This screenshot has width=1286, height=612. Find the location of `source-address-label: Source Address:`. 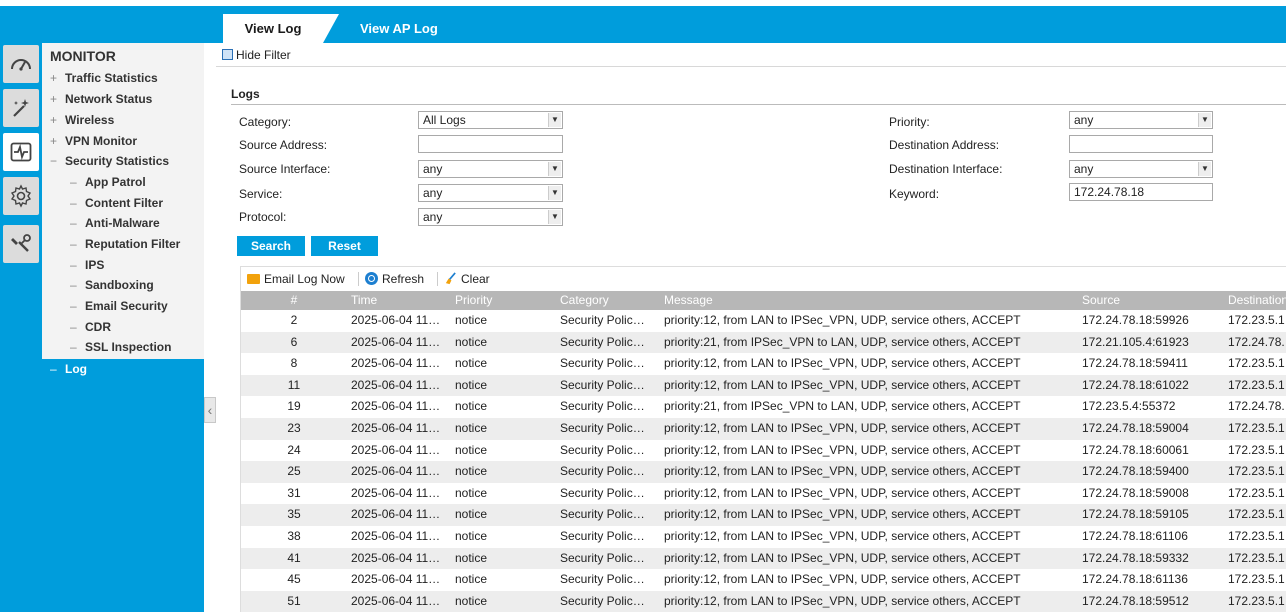

source-address-label: Source Address: is located at coordinates (283, 145).